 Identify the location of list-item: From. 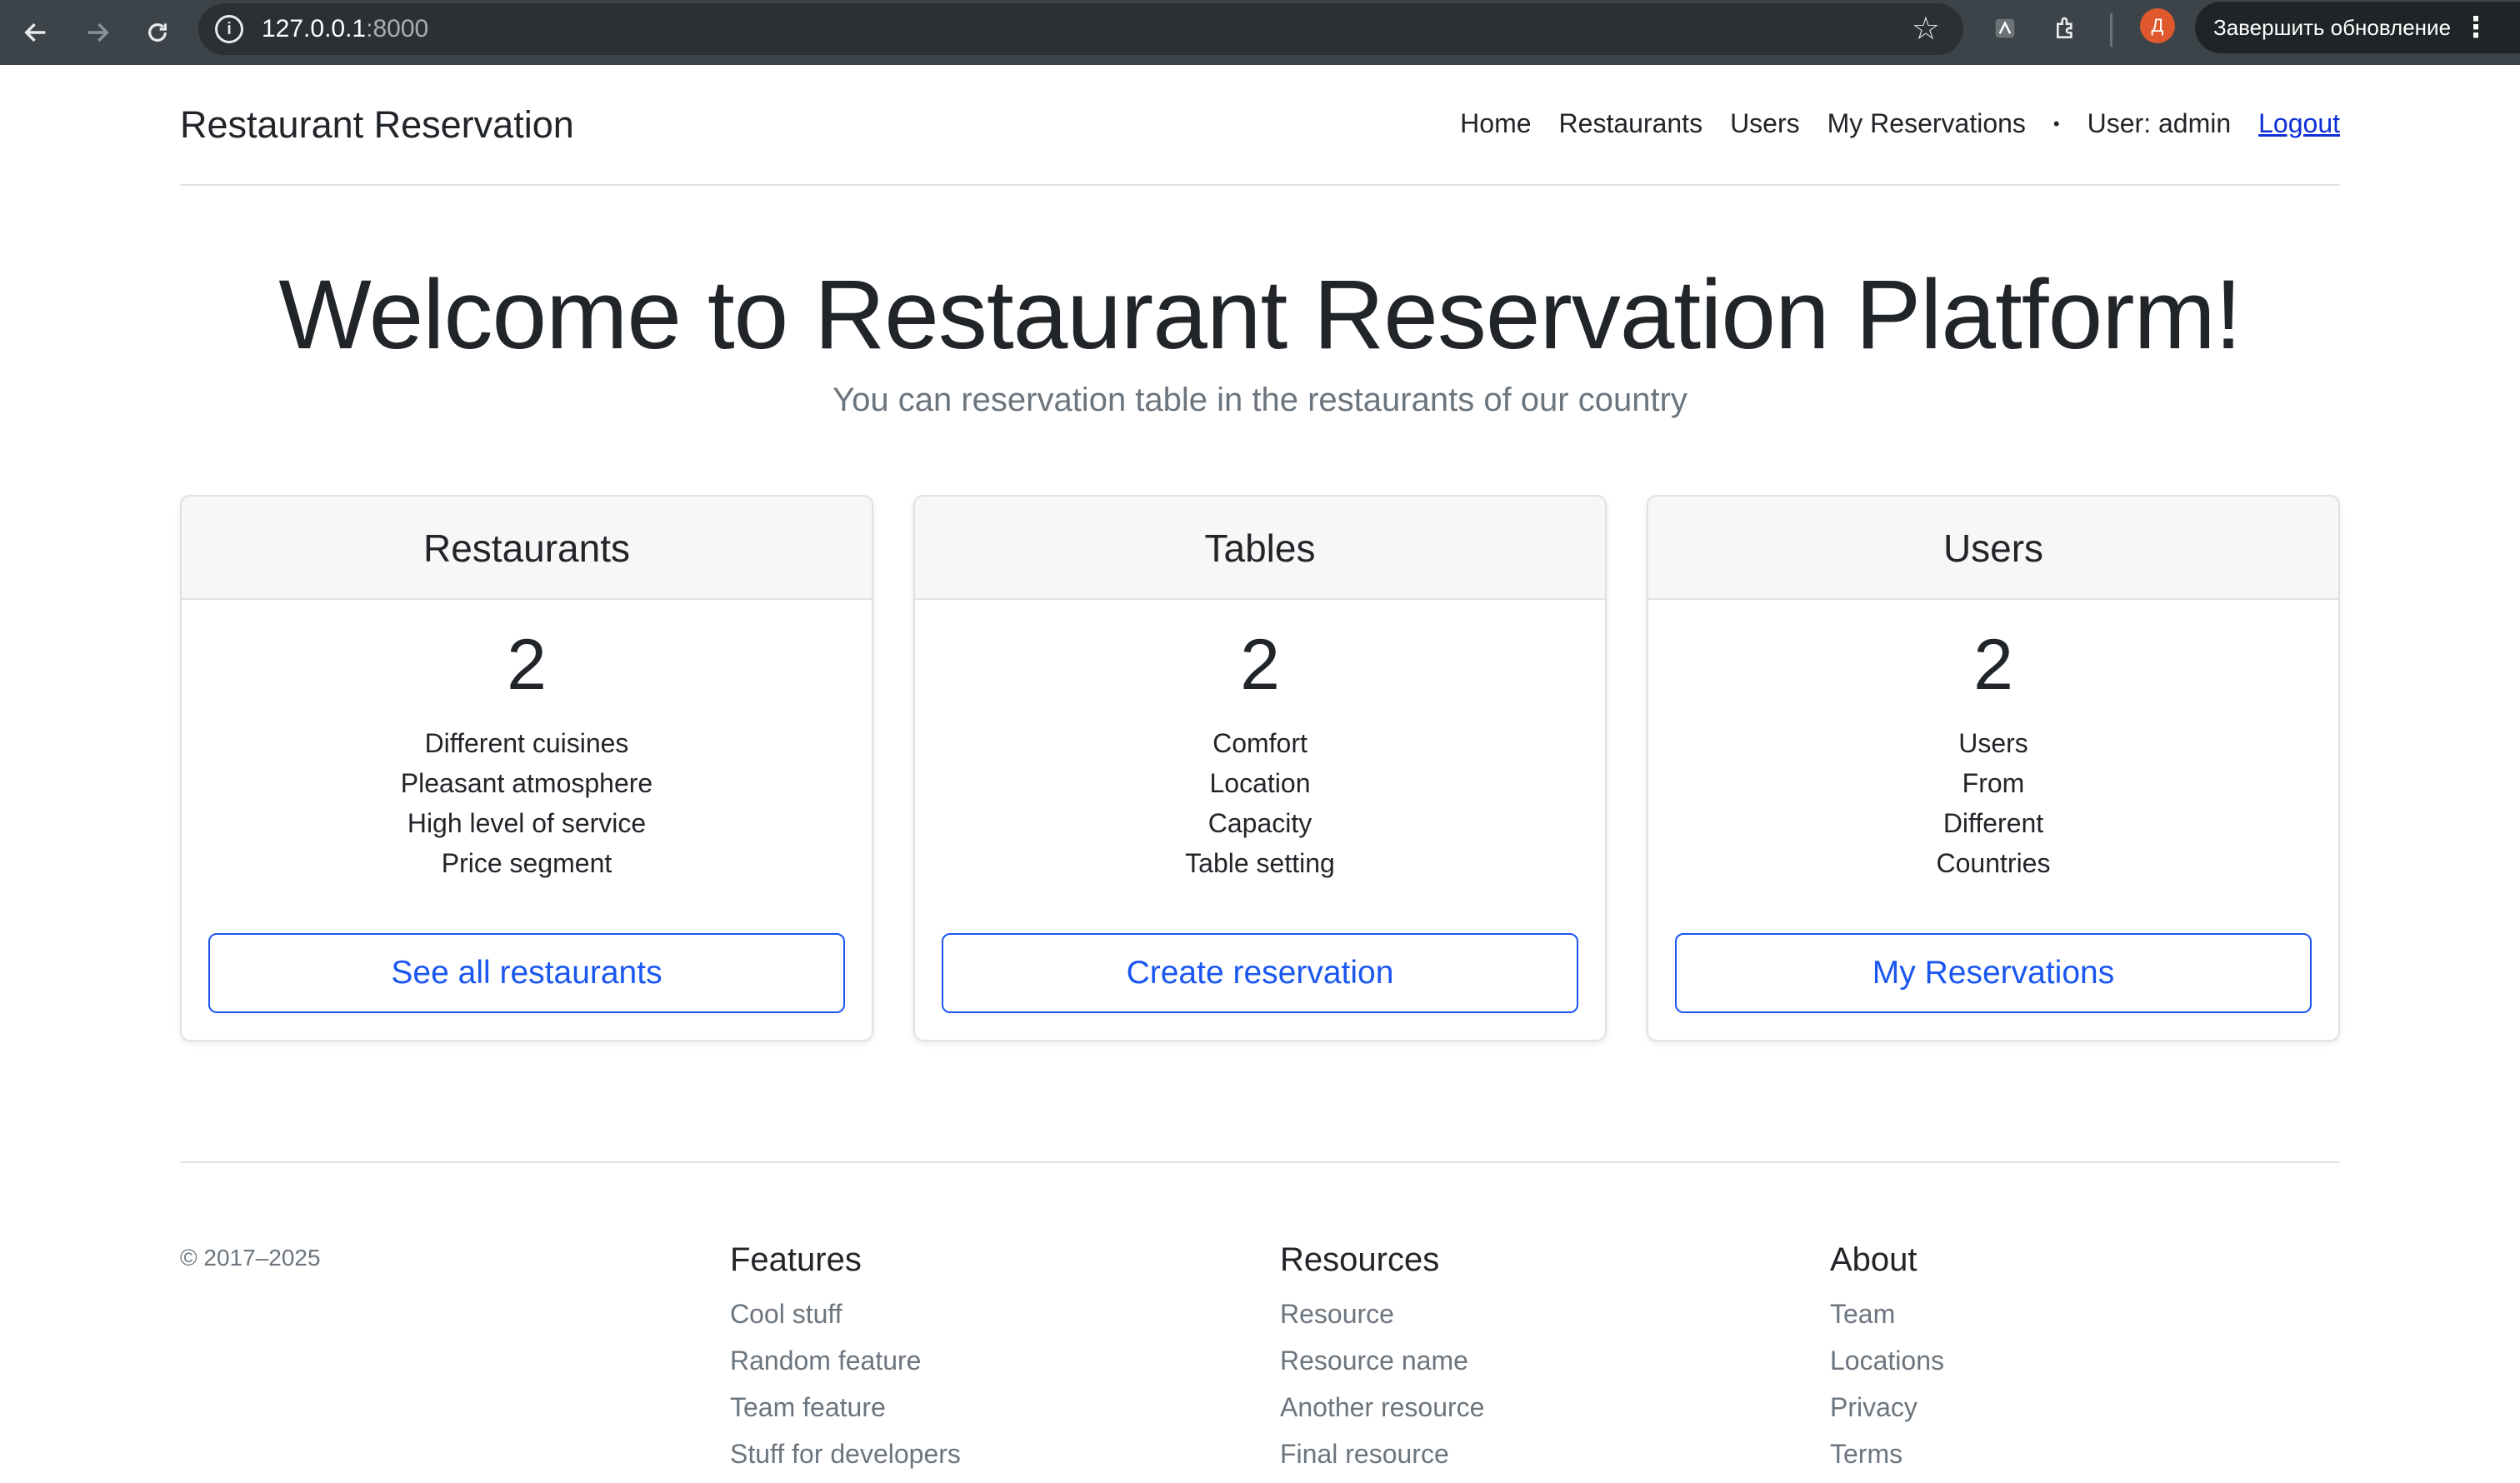
(1993, 783).